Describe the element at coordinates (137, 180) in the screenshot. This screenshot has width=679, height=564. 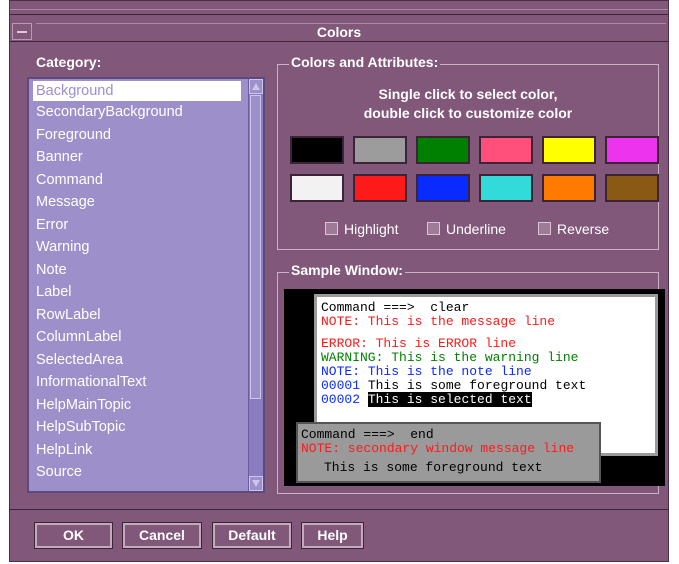
I see `category-item: Command` at that location.